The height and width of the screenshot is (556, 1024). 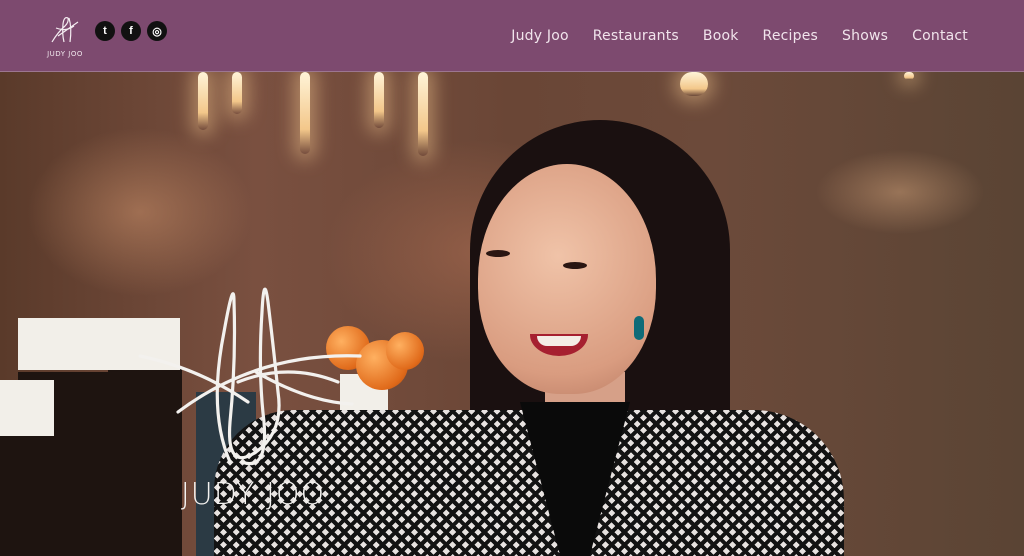 I want to click on site-logo: JUDY JOO, so click(x=65, y=36).